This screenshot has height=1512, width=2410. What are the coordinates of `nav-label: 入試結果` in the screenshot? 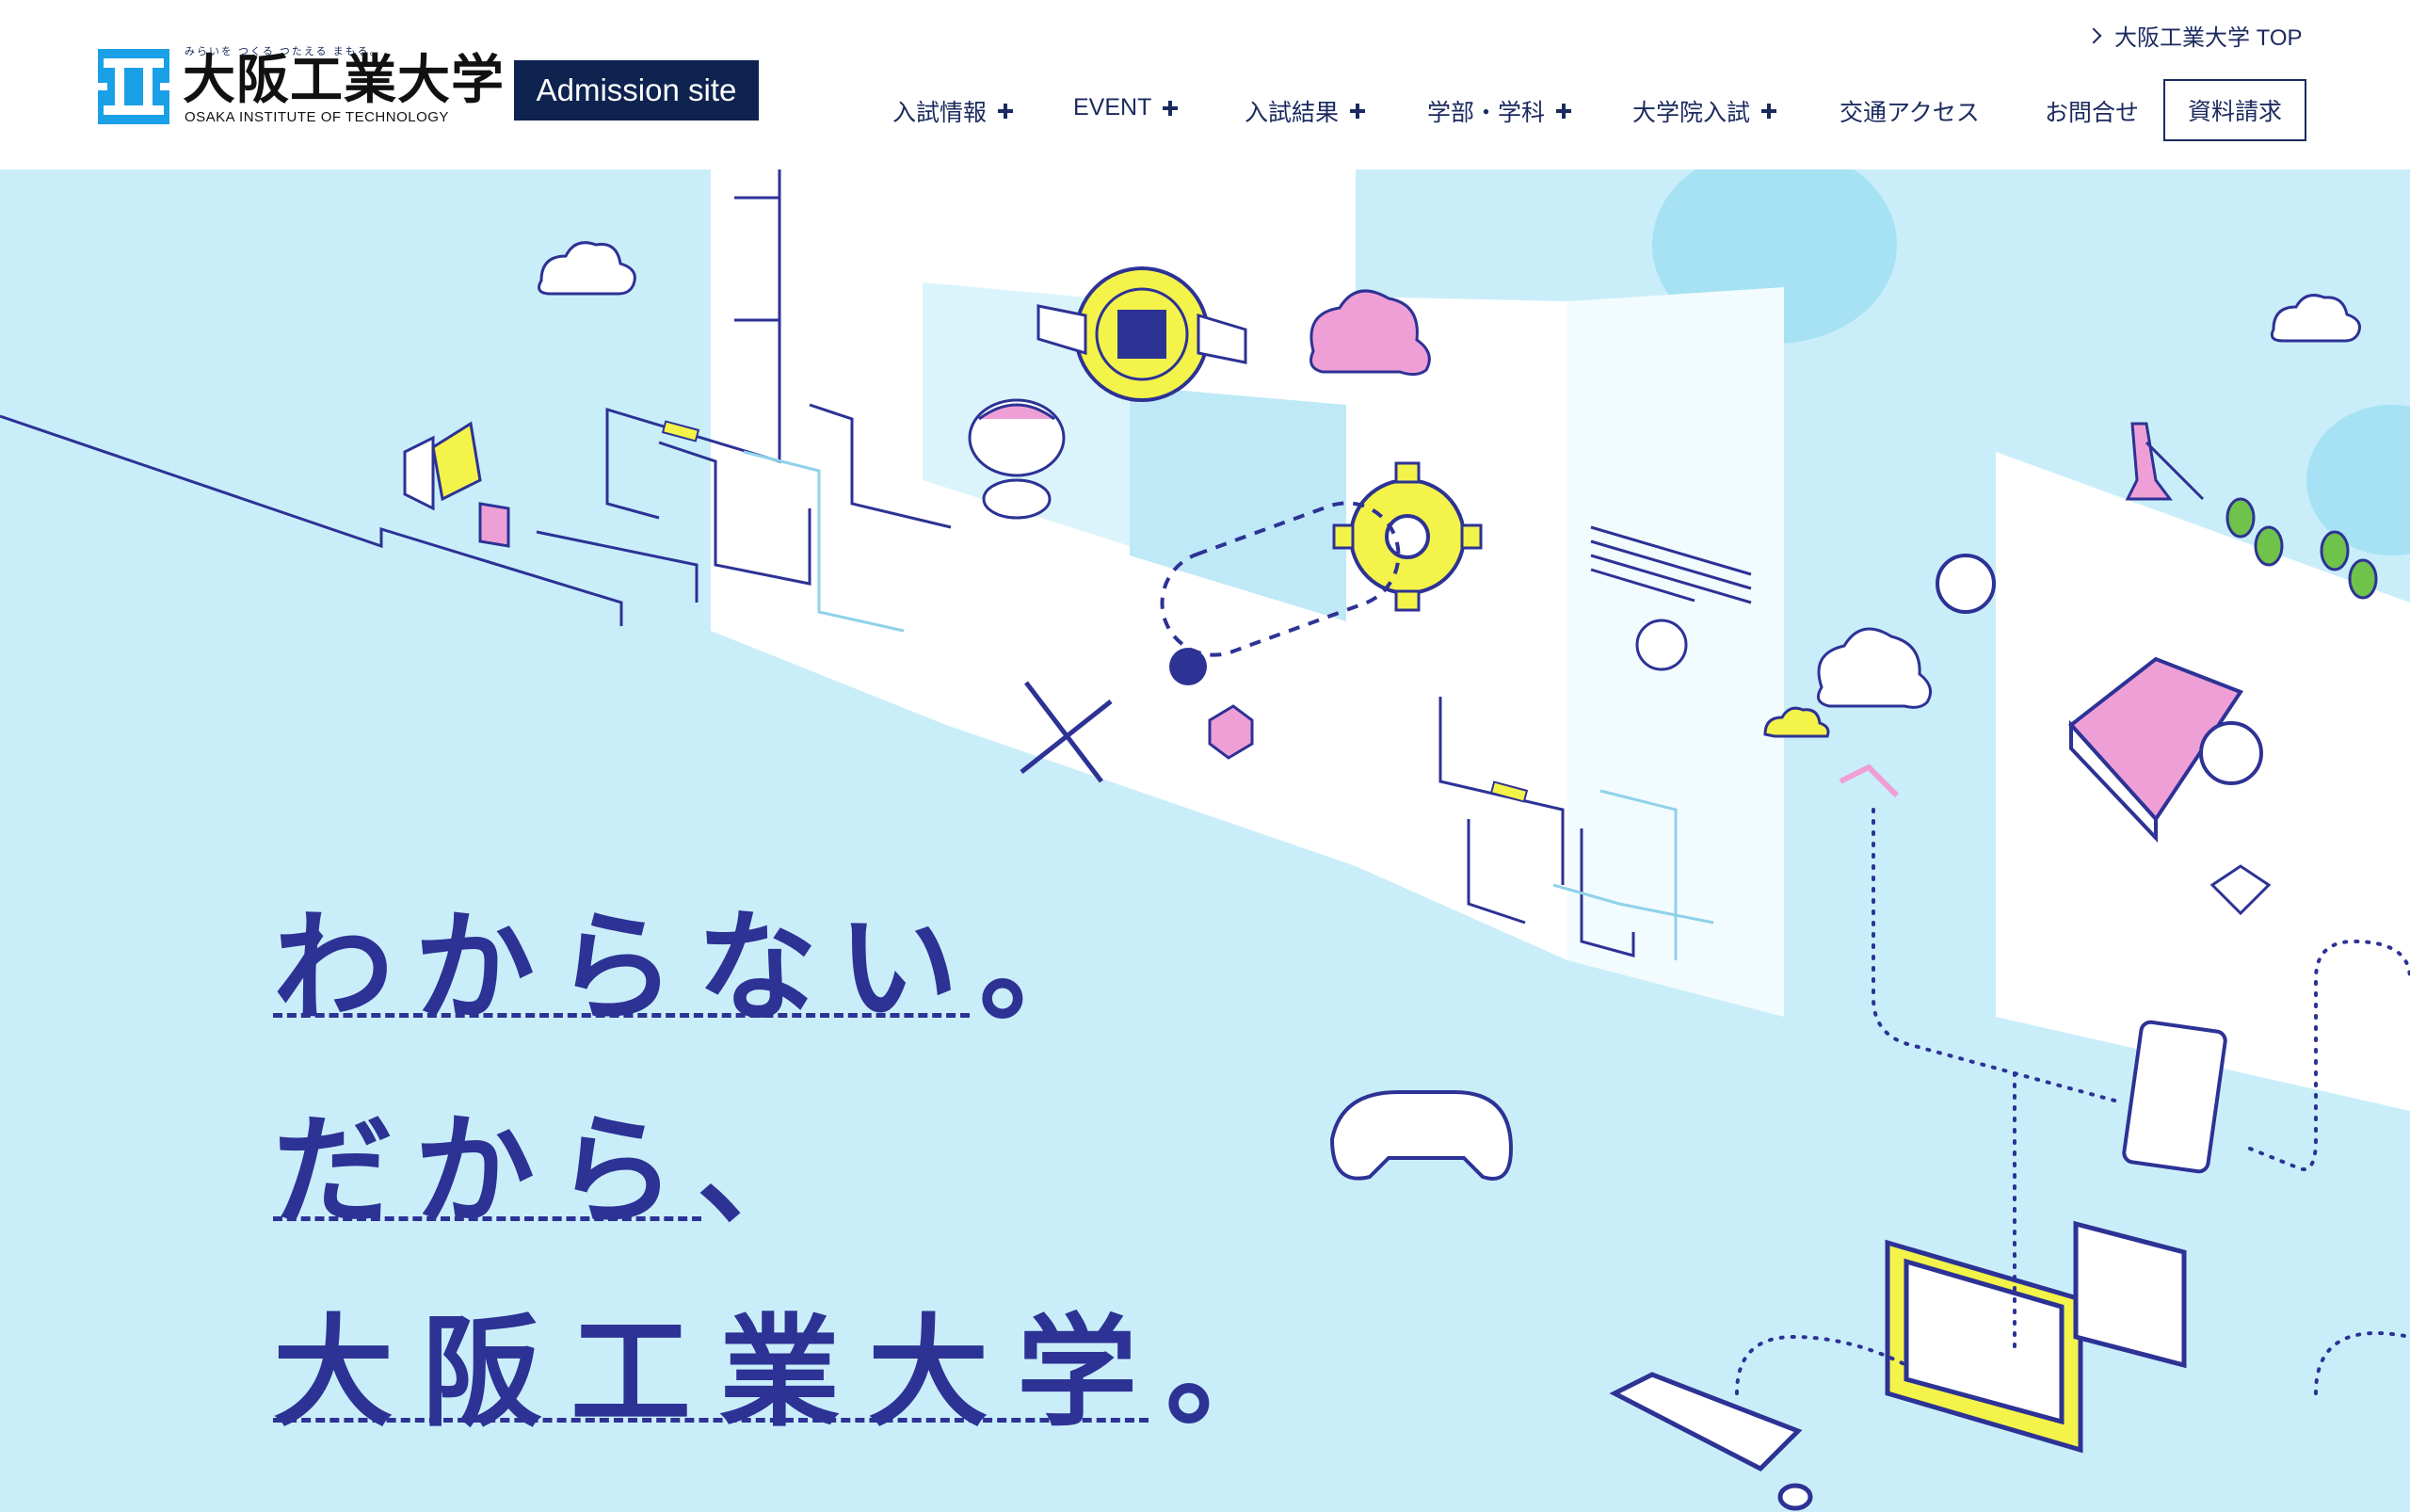 It's located at (1292, 113).